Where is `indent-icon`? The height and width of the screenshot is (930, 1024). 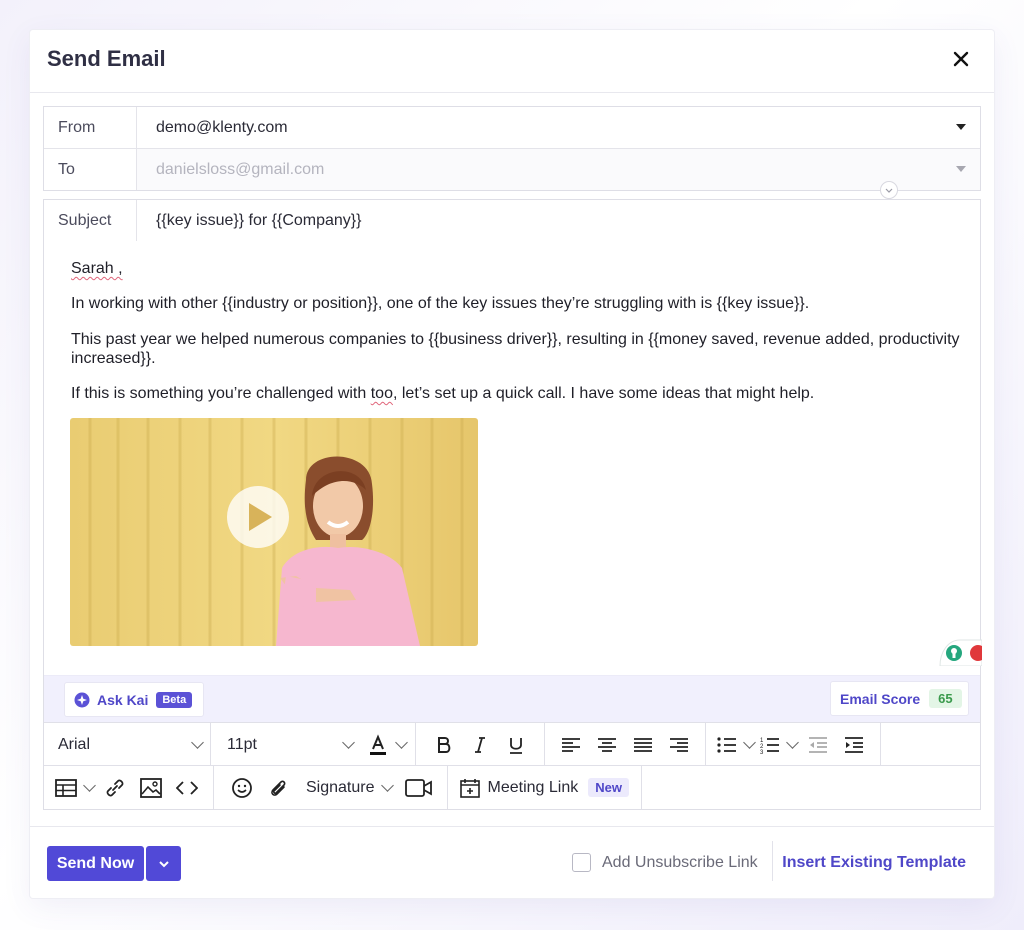 indent-icon is located at coordinates (854, 744).